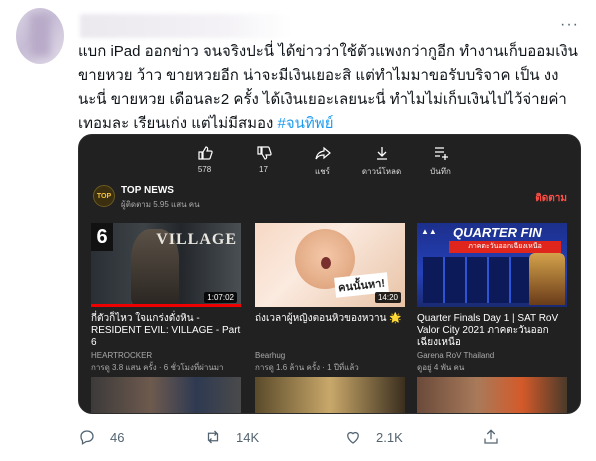 The image size is (596, 461). Describe the element at coordinates (477, 280) in the screenshot. I see `bracket-teams` at that location.